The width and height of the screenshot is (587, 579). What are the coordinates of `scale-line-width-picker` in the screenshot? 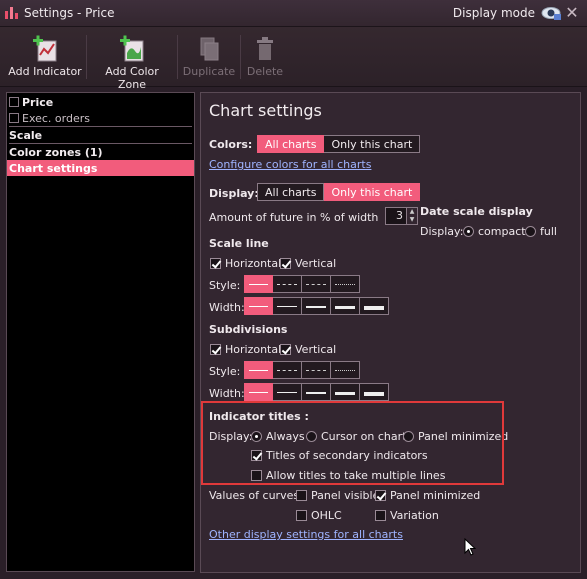 It's located at (316, 306).